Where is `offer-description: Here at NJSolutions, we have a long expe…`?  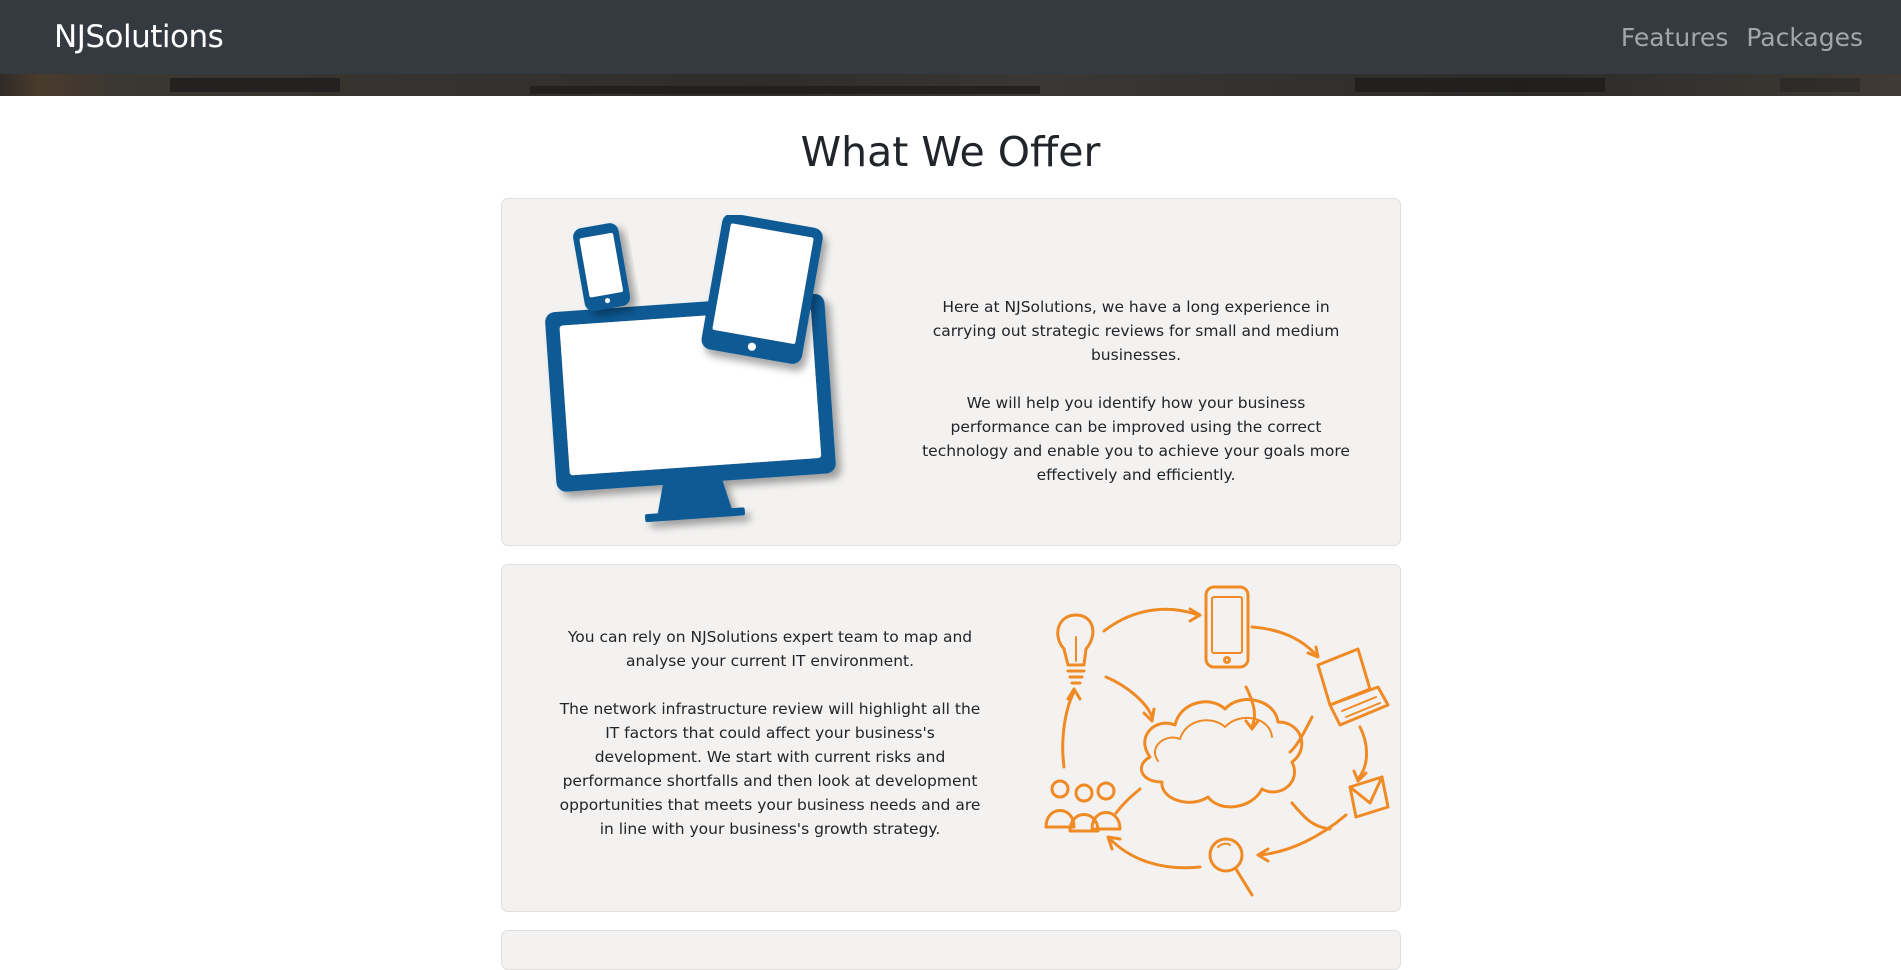 offer-description: Here at NJSolutions, we have a long expe… is located at coordinates (1136, 403).